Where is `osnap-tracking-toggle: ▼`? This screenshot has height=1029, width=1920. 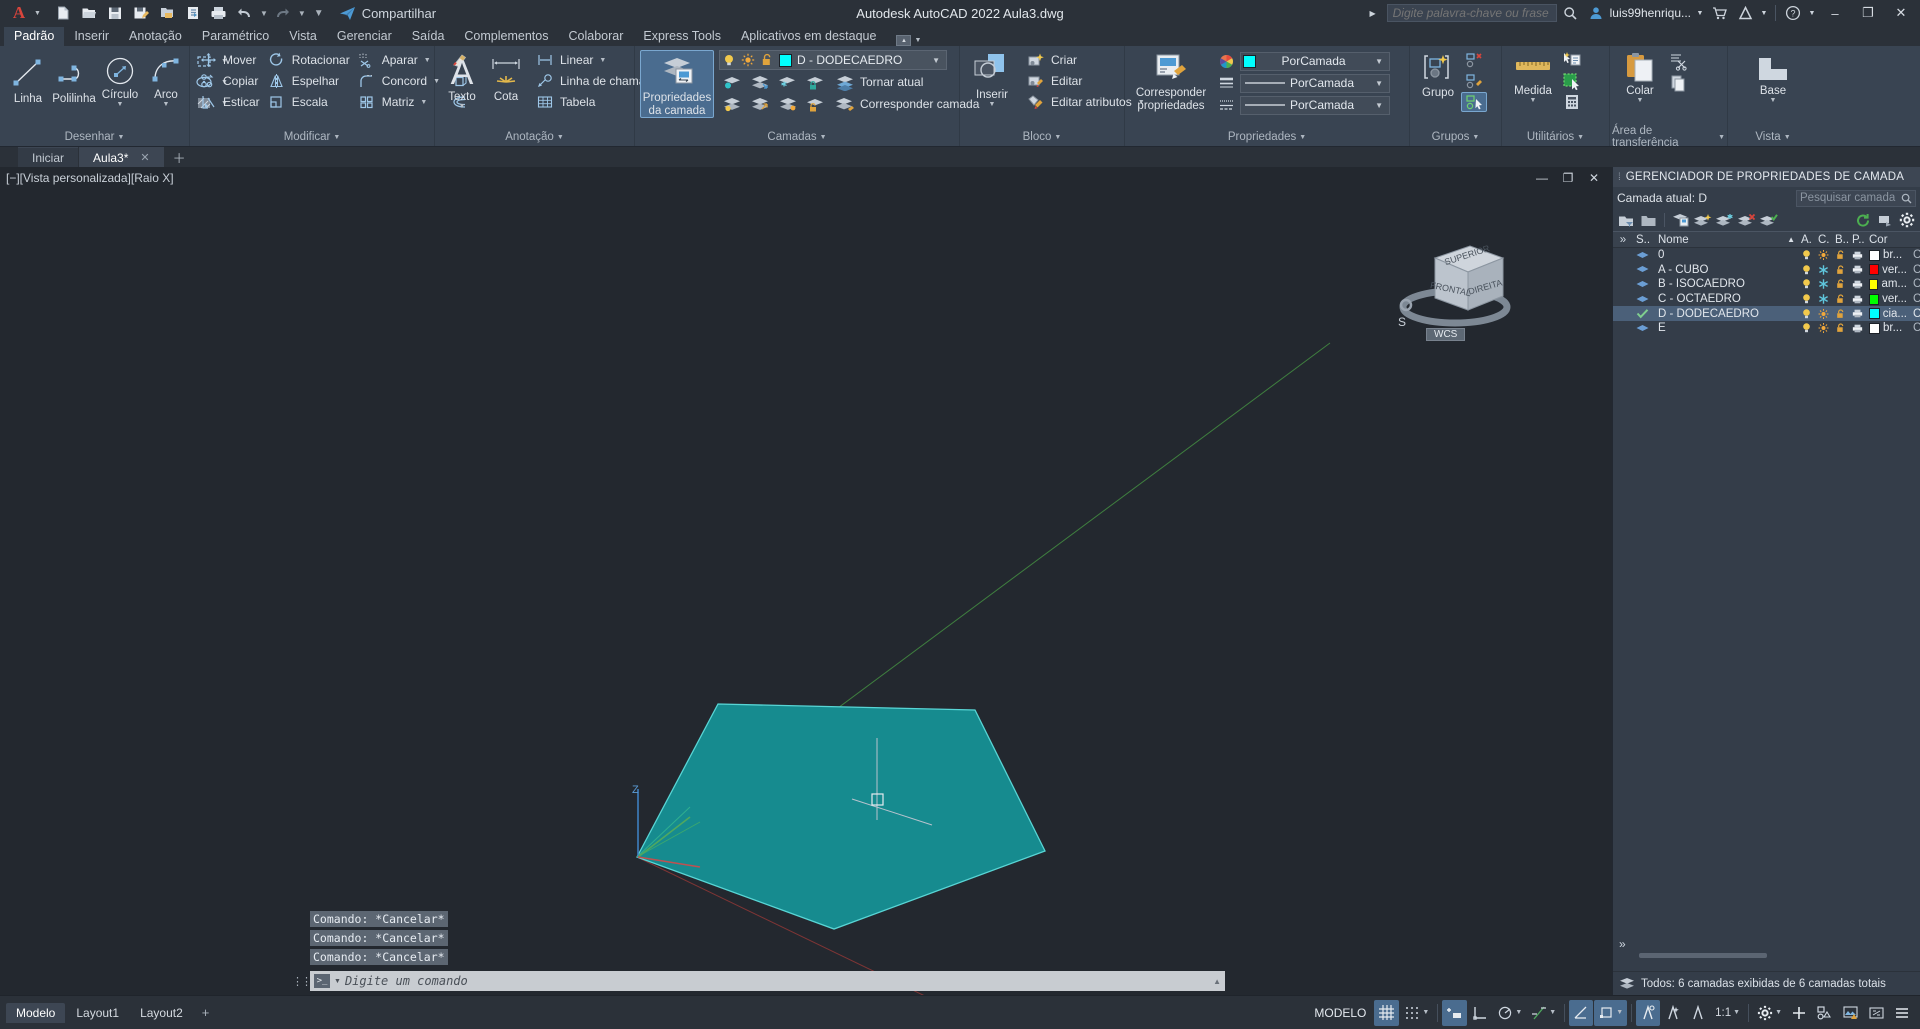 osnap-tracking-toggle: ▼ is located at coordinates (1543, 1013).